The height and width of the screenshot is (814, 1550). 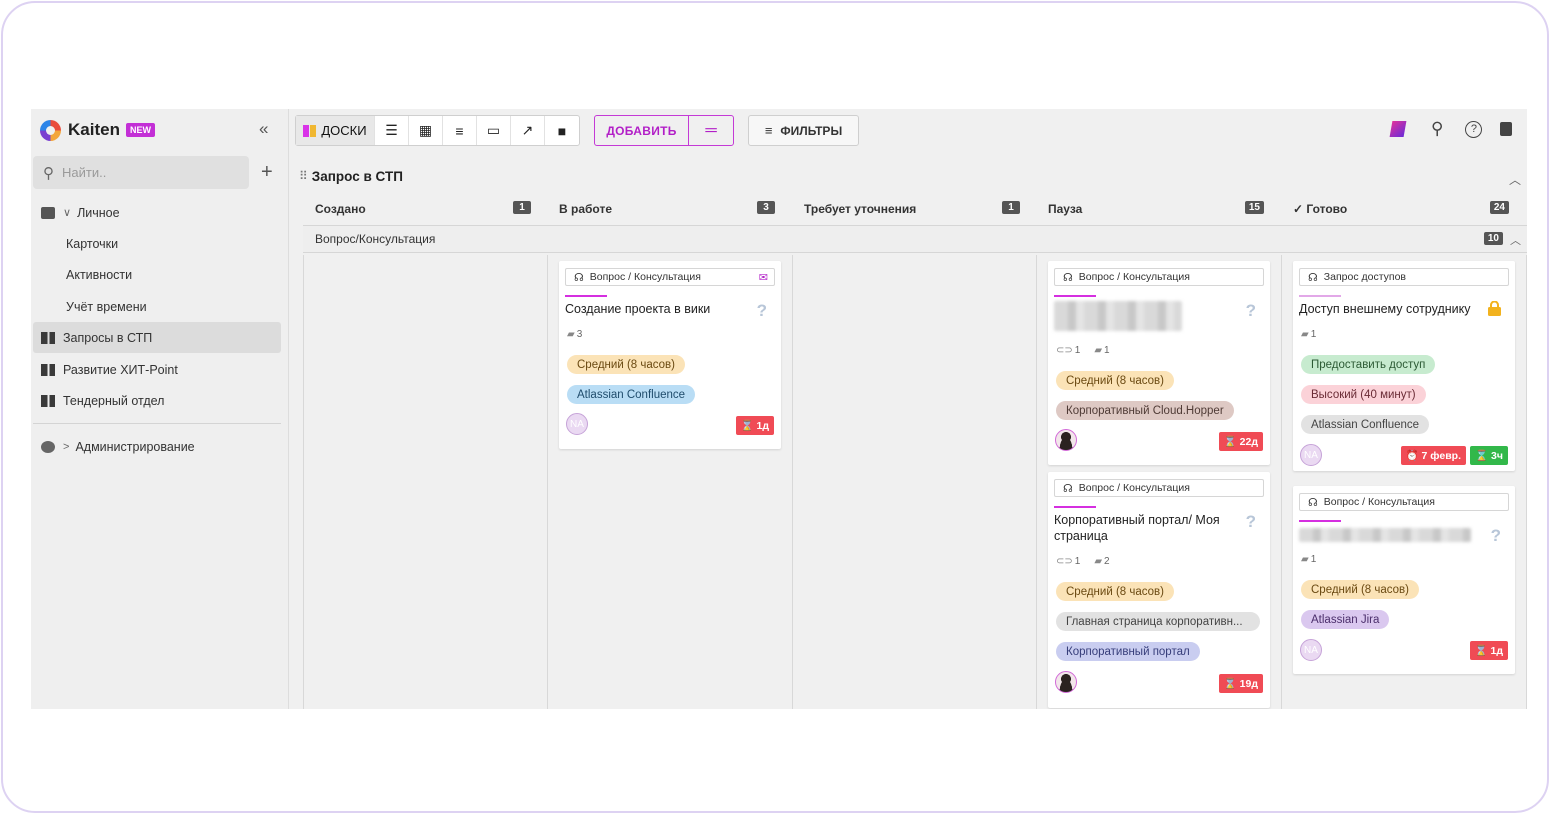 I want to click on archive-view-button: ■, so click(x=562, y=130).